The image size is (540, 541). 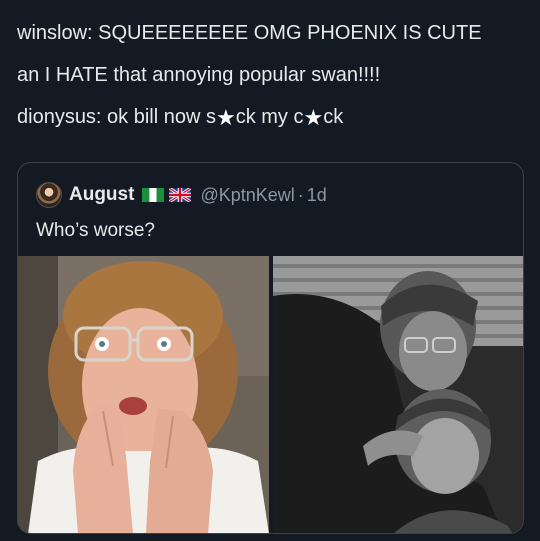 What do you see at coordinates (116, 117) in the screenshot?
I see `post-line-3-part-a: dionysus: ok bill now s` at bounding box center [116, 117].